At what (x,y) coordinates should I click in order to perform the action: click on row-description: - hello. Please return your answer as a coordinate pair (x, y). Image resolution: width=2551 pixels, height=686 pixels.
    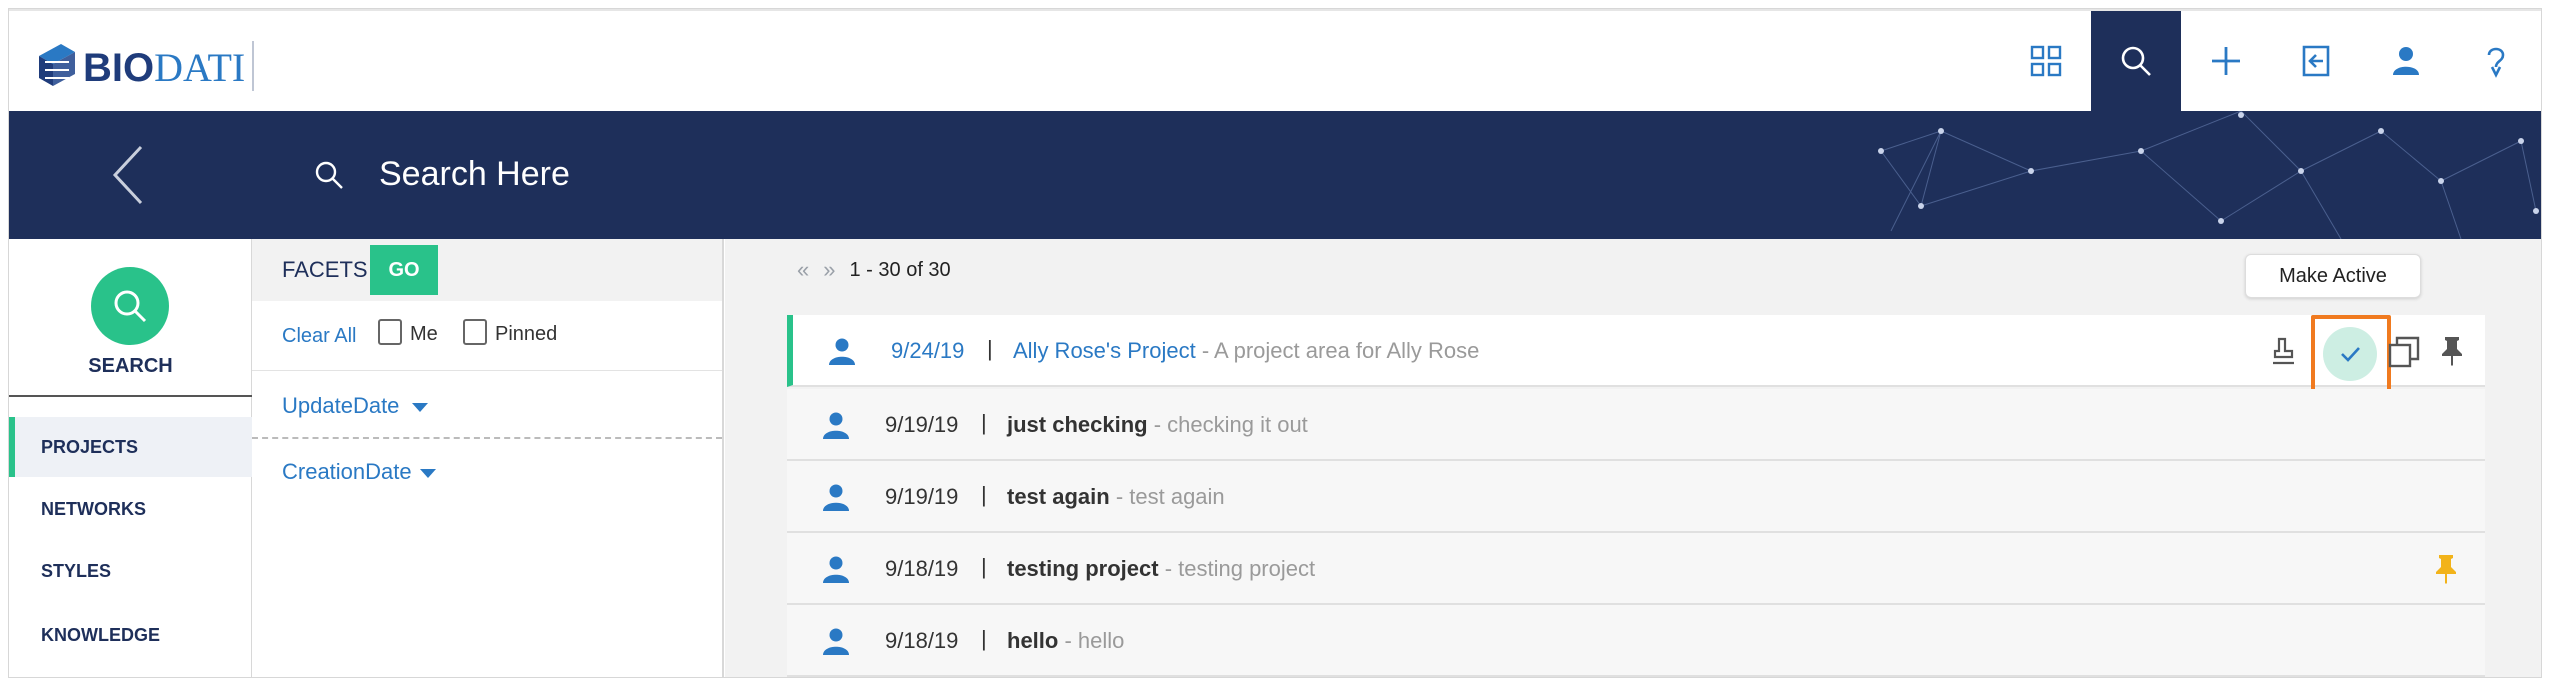
    Looking at the image, I should click on (1094, 640).